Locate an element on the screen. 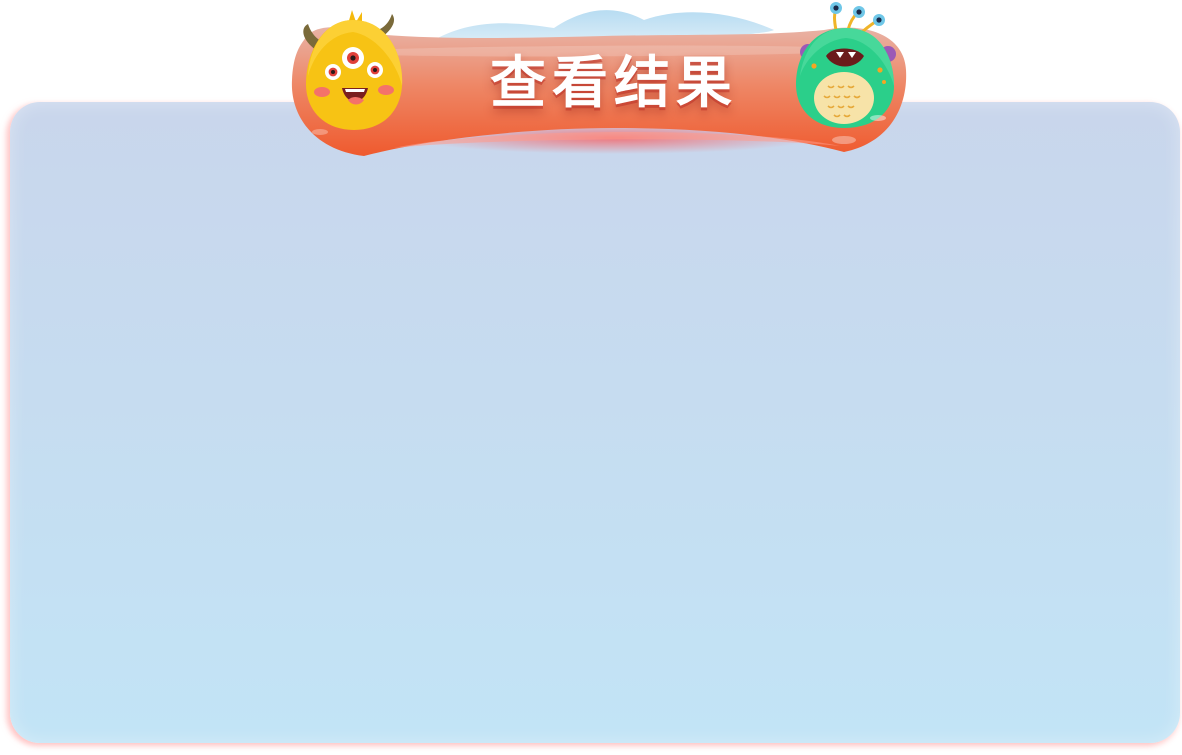 This screenshot has height=755, width=1182. result-header-banner: 查看结果 is located at coordinates (598, 81).